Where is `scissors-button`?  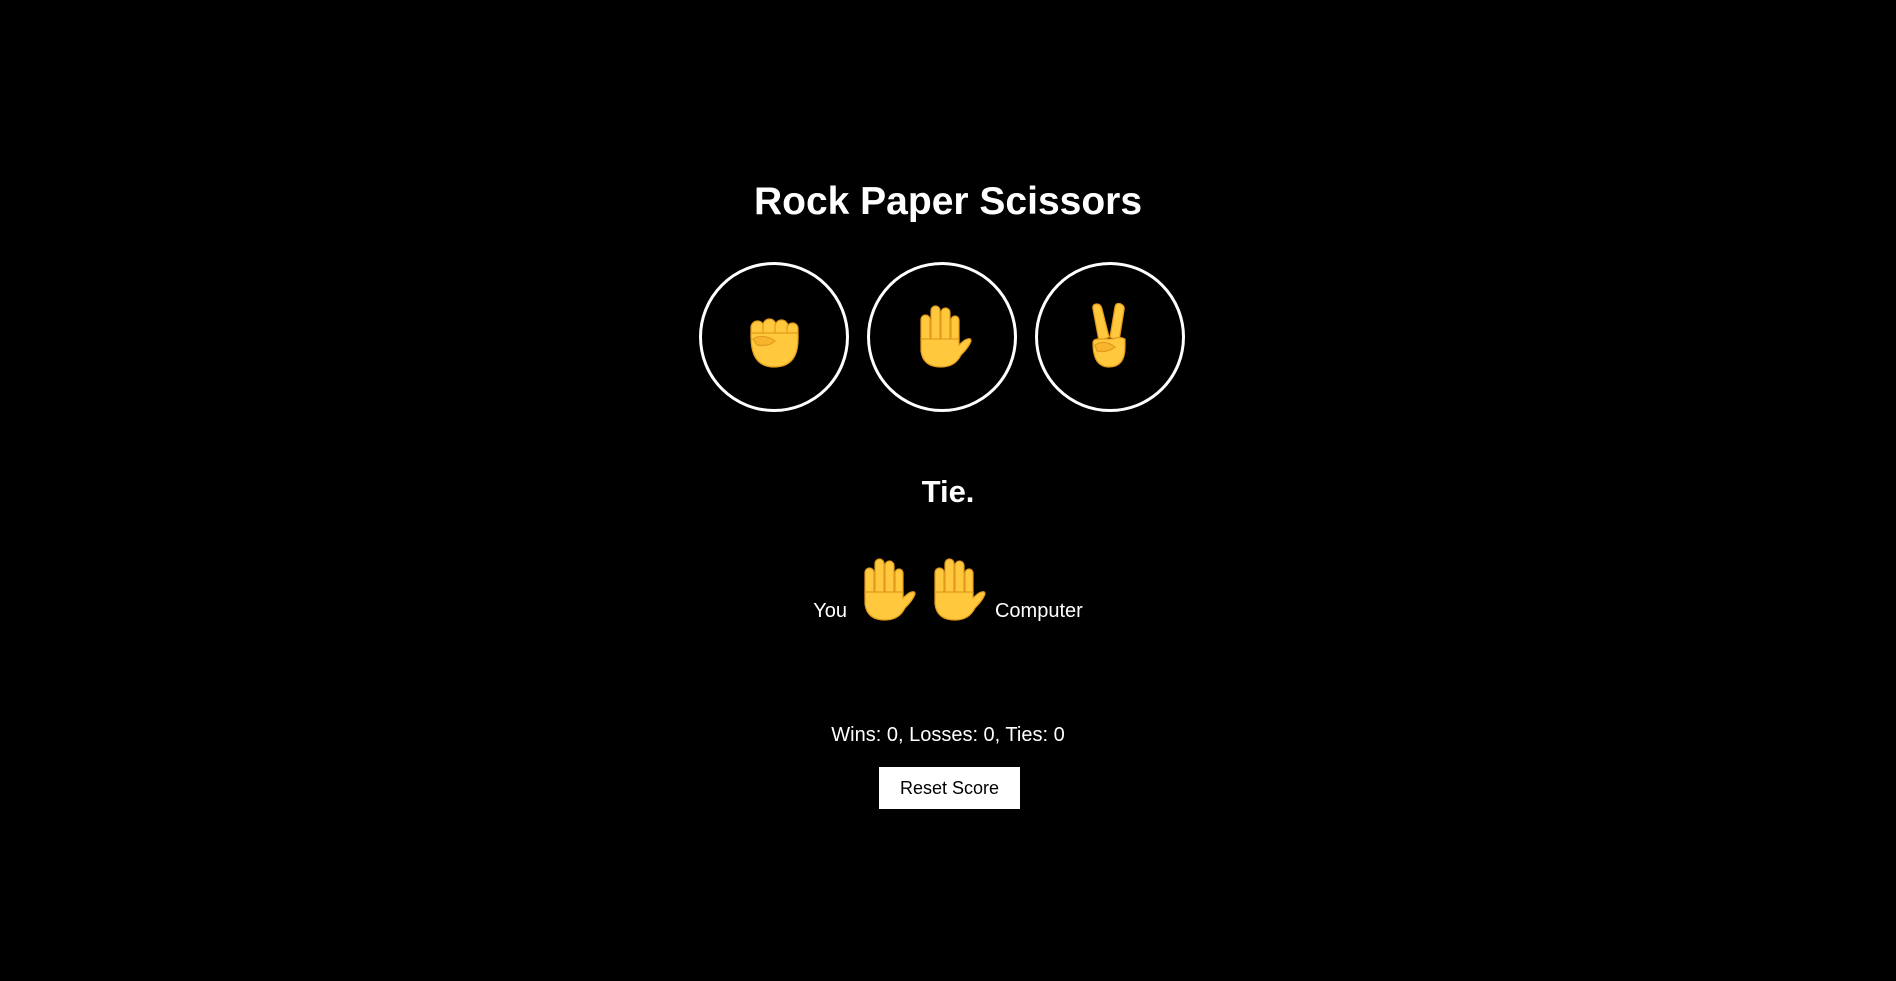
scissors-button is located at coordinates (1110, 337).